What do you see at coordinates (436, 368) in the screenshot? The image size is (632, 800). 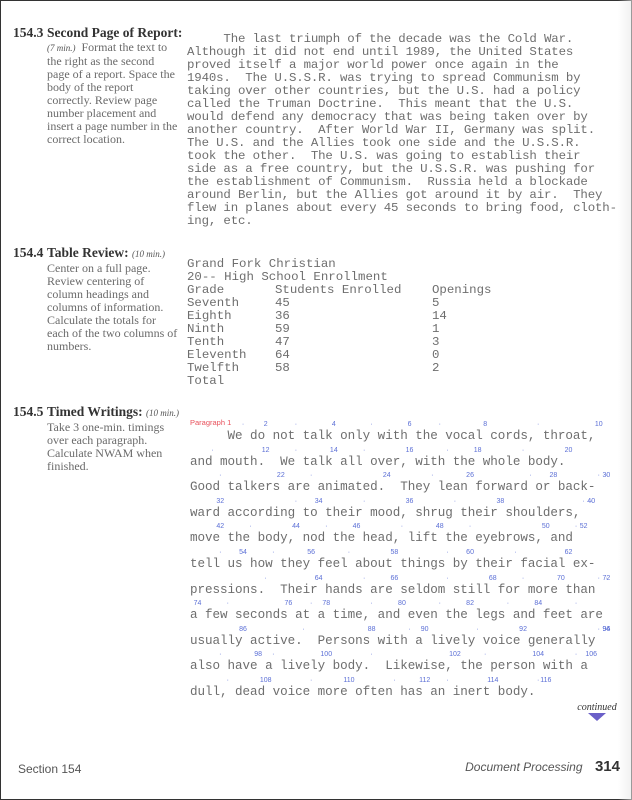 I see `cell-openings: 2` at bounding box center [436, 368].